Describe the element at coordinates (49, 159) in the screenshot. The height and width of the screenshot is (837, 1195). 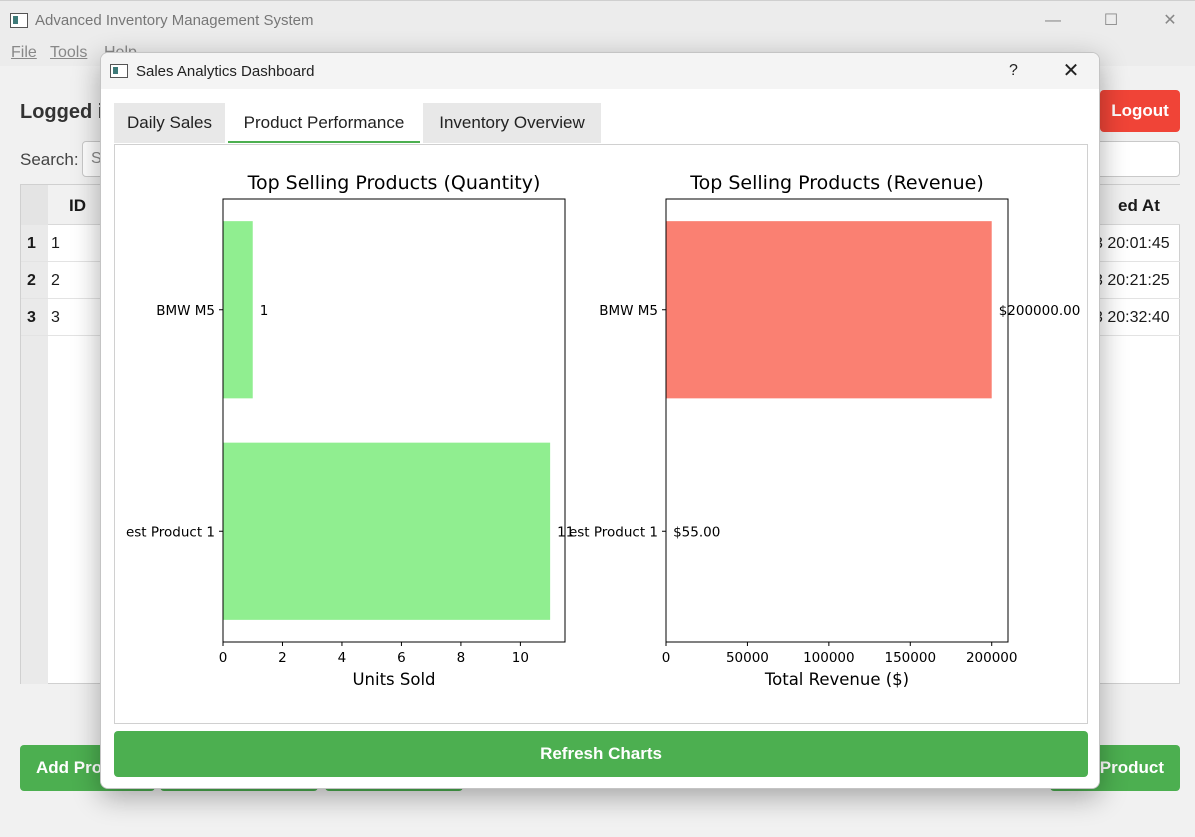
I see `search-label: Search:` at that location.